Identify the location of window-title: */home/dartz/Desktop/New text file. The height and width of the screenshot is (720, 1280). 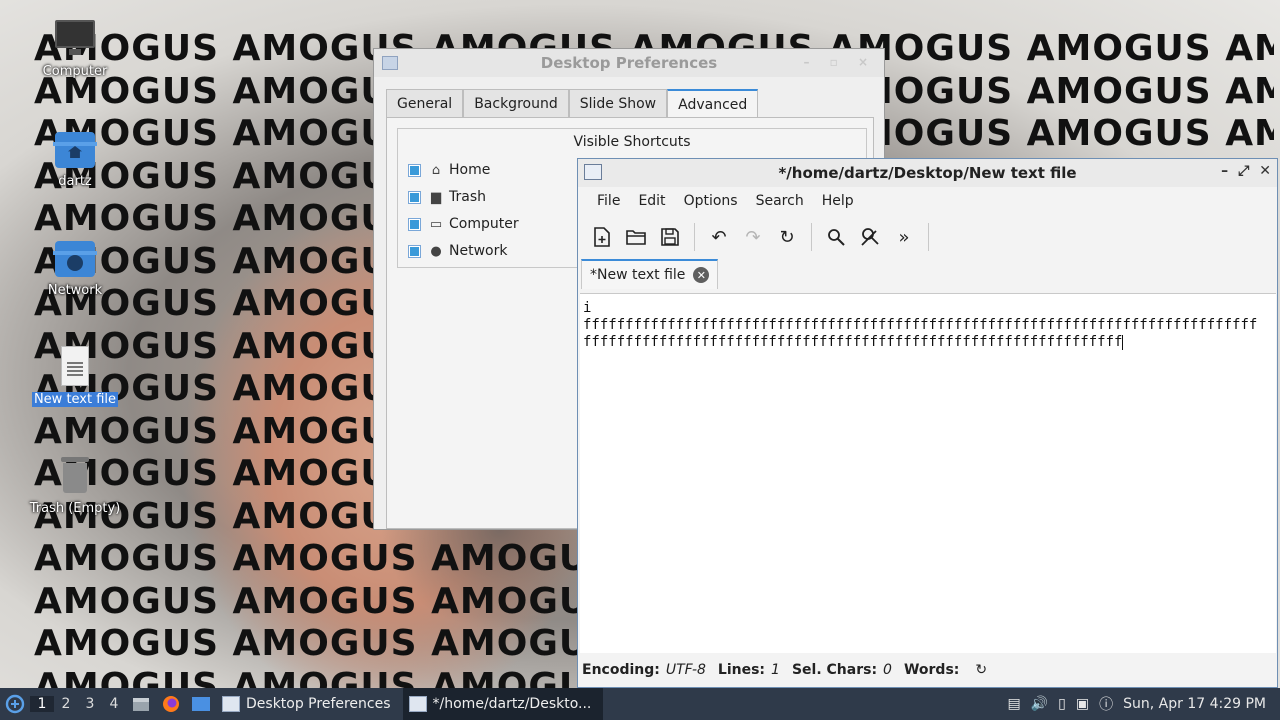
(927, 173).